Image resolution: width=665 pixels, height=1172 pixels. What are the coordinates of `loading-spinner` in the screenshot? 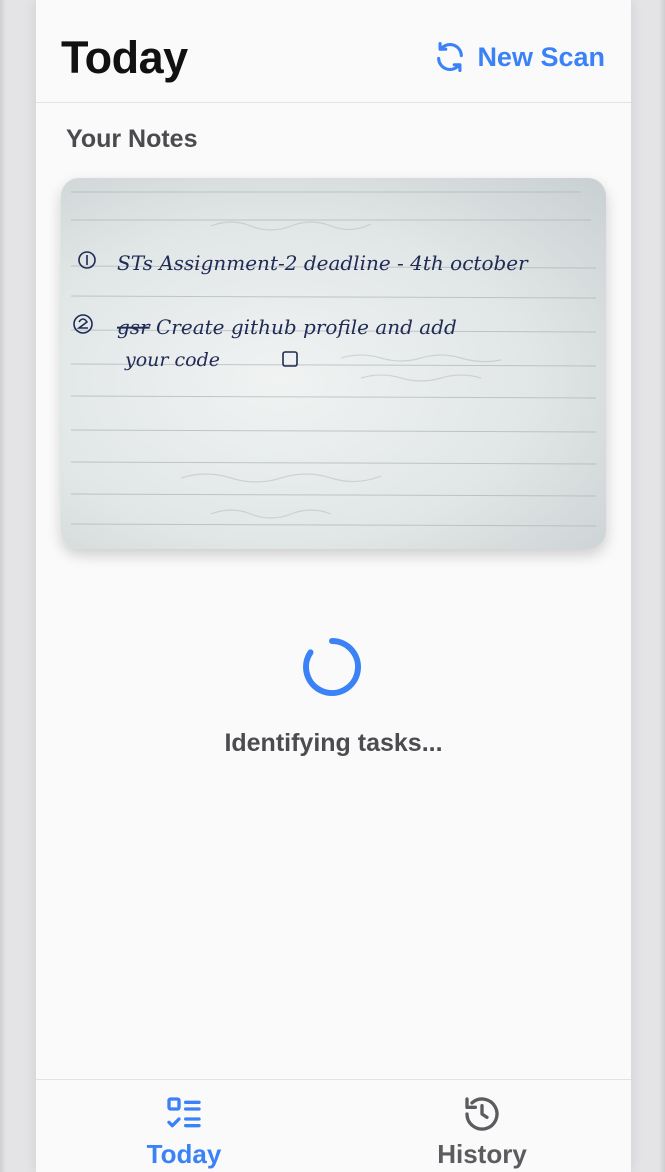 It's located at (332, 667).